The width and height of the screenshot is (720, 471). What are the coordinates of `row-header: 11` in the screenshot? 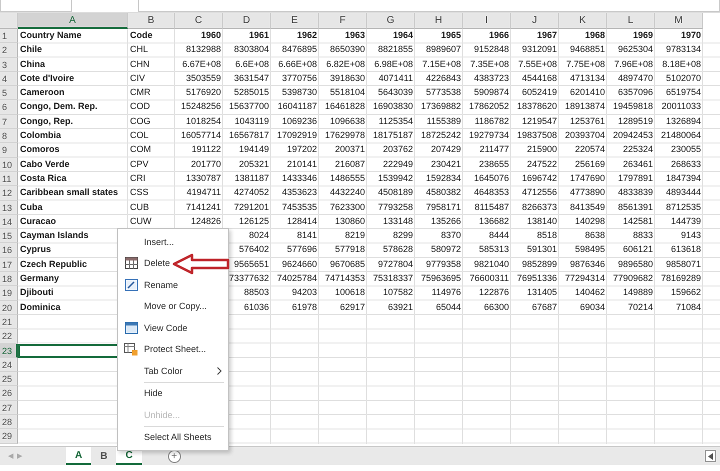 It's located at (9, 179).